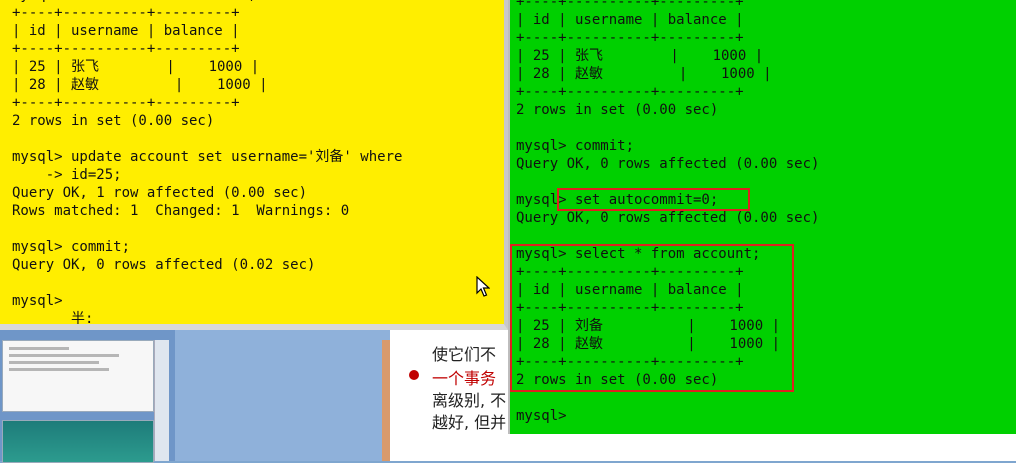 Image resolution: width=1016 pixels, height=463 pixels. What do you see at coordinates (164, 265) in the screenshot?
I see `console-line: Query OK, 0 rows affected (0.02 sec)` at bounding box center [164, 265].